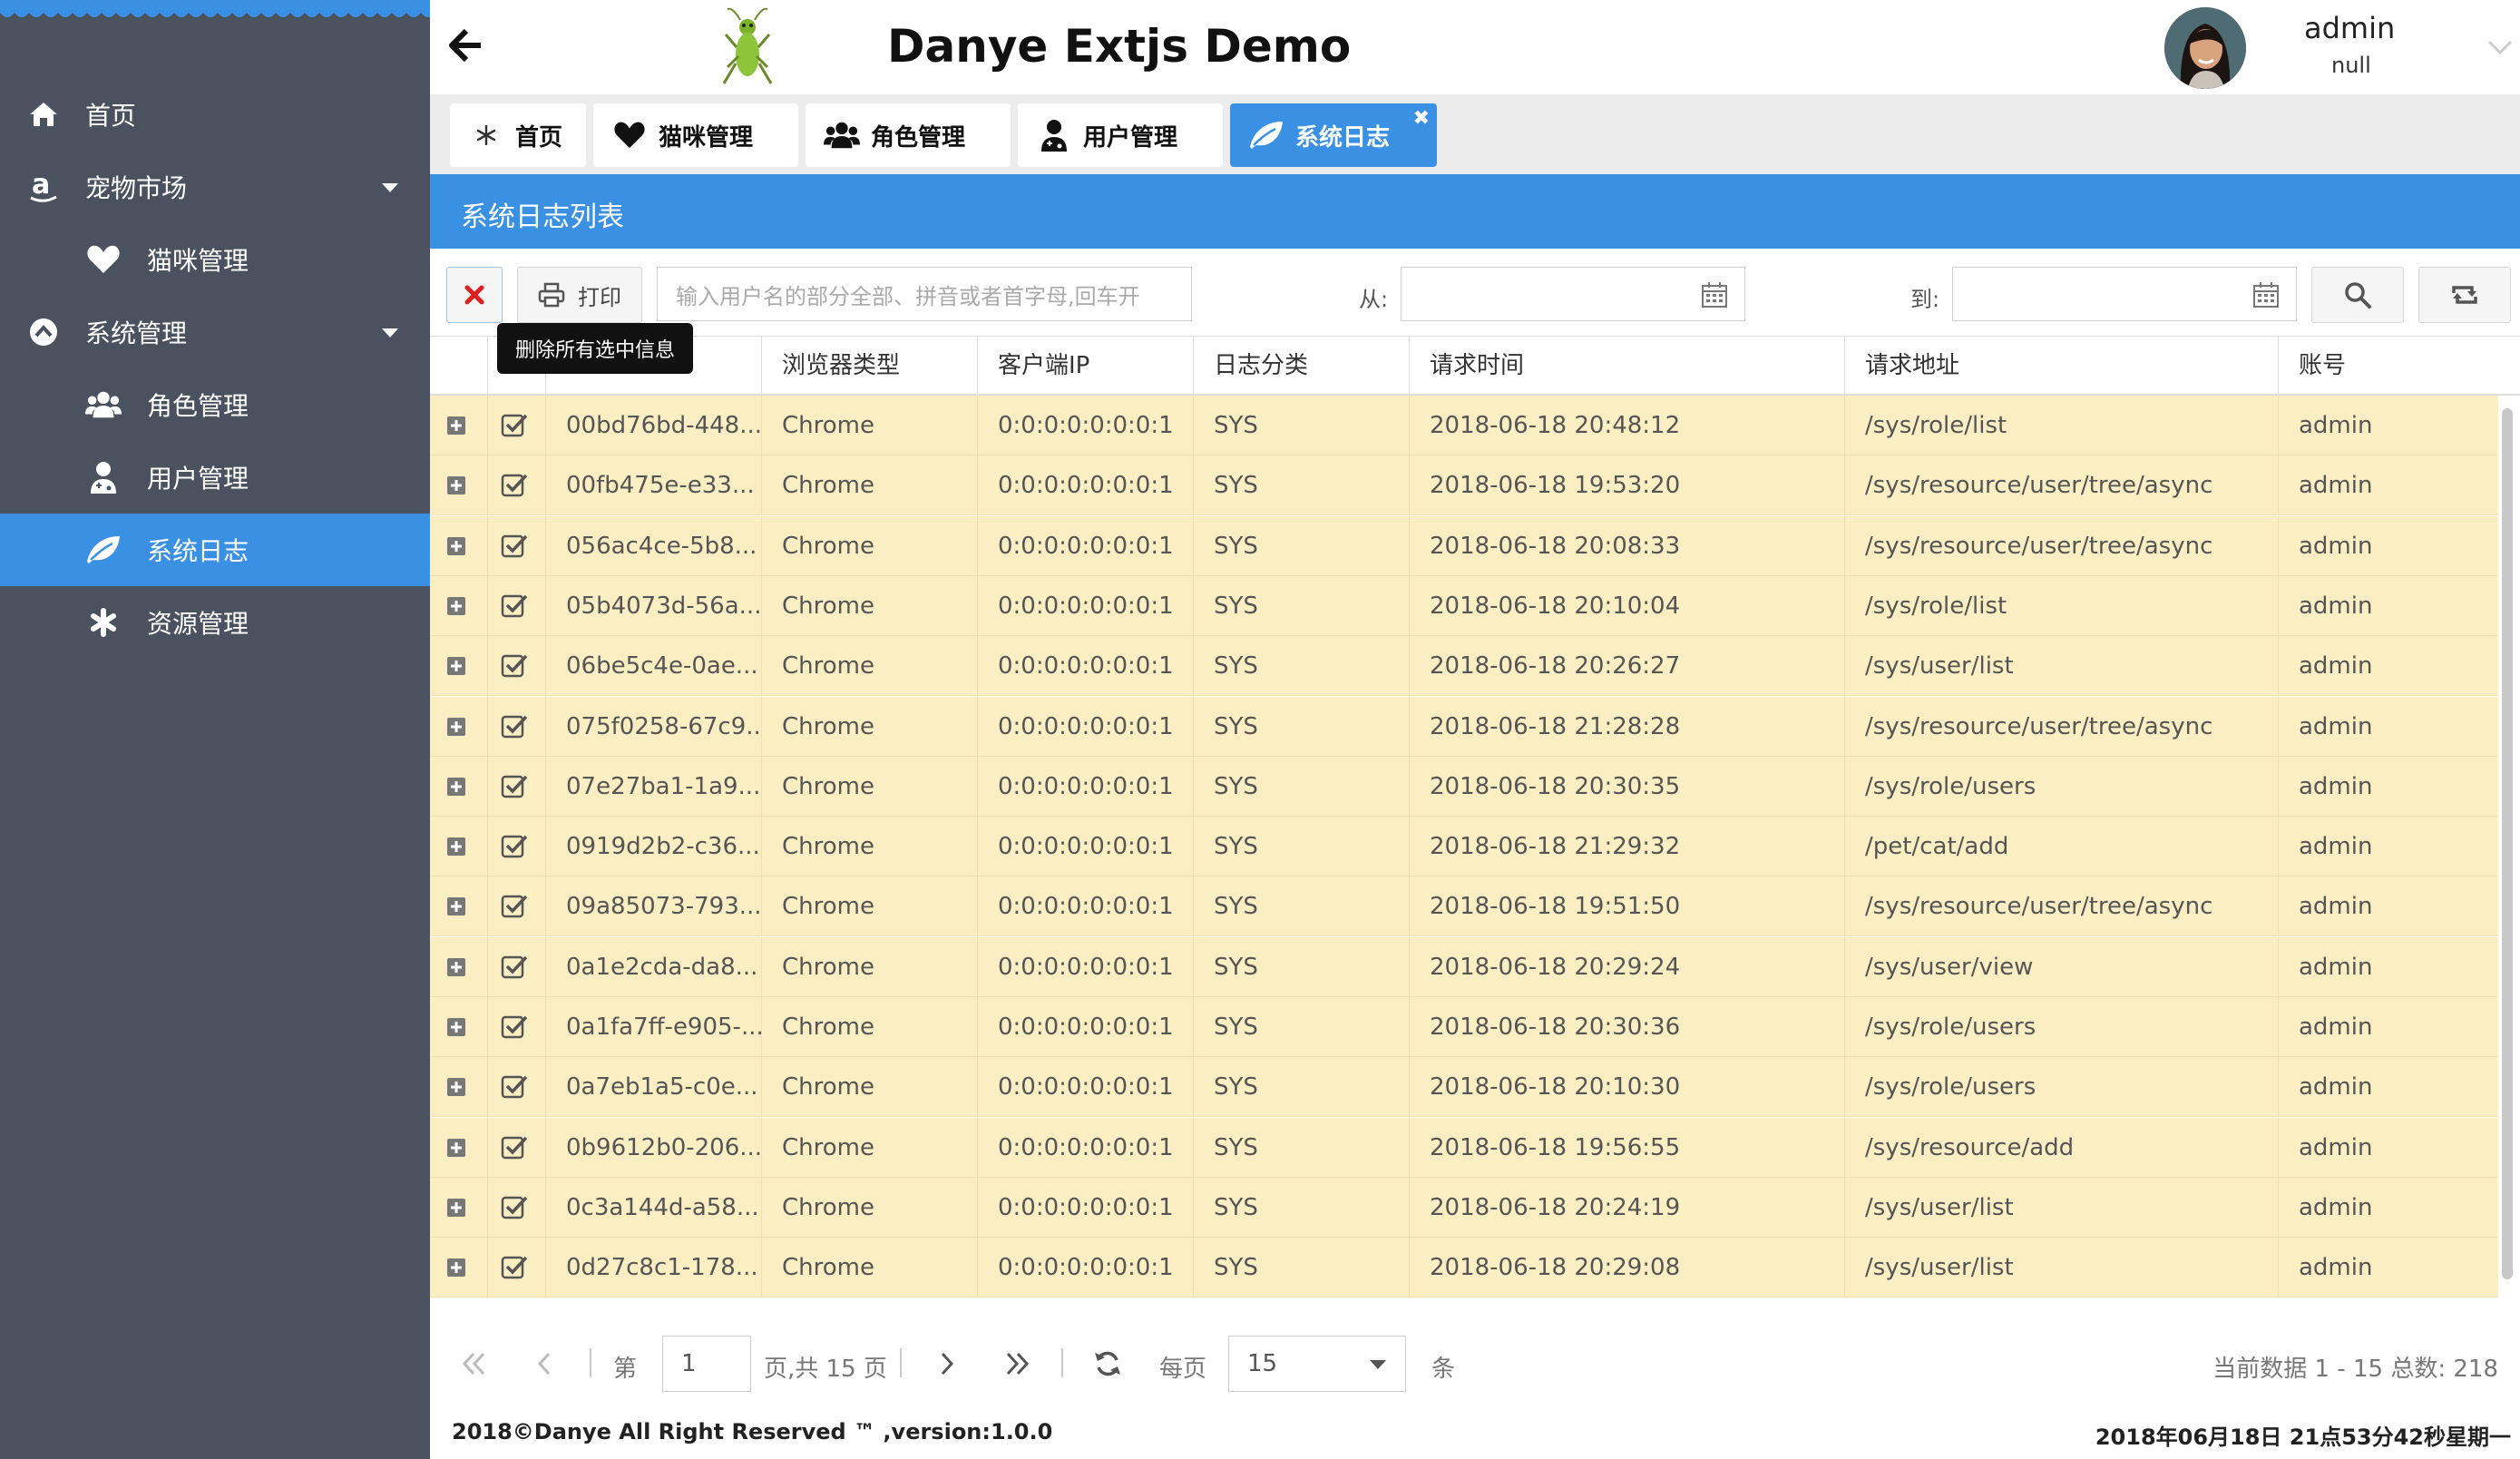  I want to click on column-header-account: 账号, so click(2400, 366).